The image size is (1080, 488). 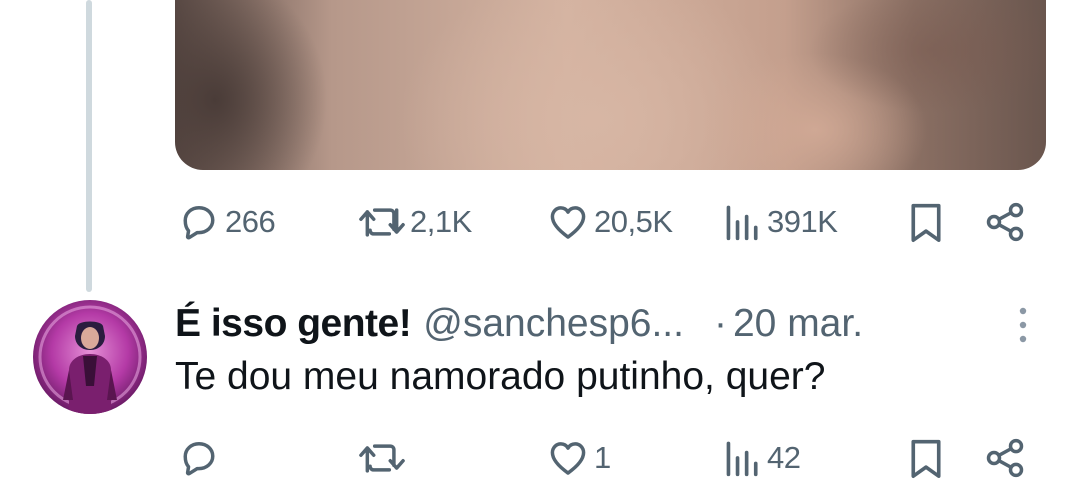 I want to click on like-count: 1, so click(x=602, y=457).